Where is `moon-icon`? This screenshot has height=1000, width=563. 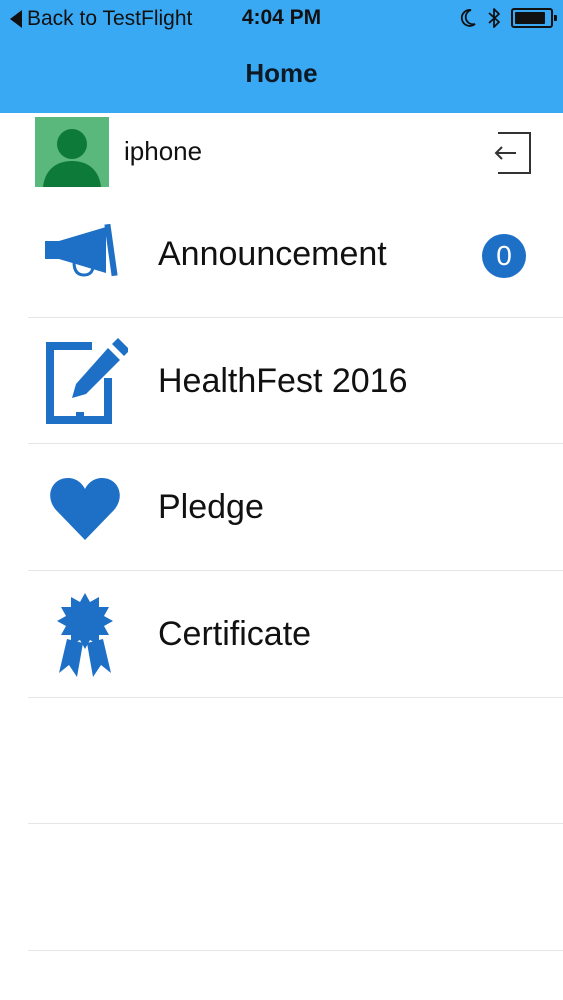
moon-icon is located at coordinates (468, 18).